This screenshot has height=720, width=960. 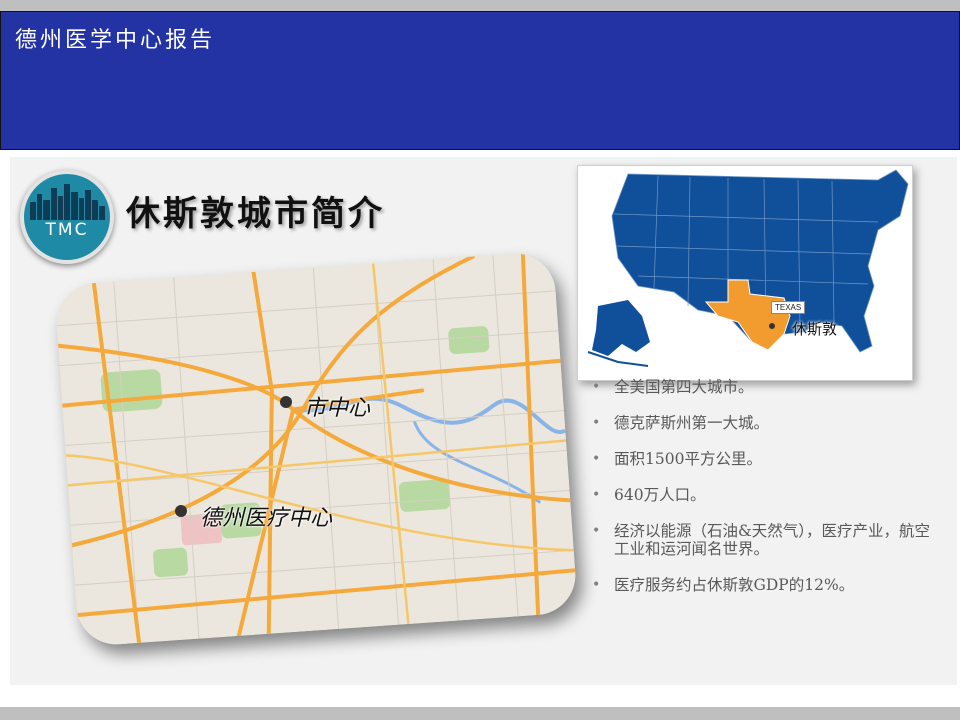 What do you see at coordinates (688, 459) in the screenshot?
I see `fact-text: 面积1500平方公里。` at bounding box center [688, 459].